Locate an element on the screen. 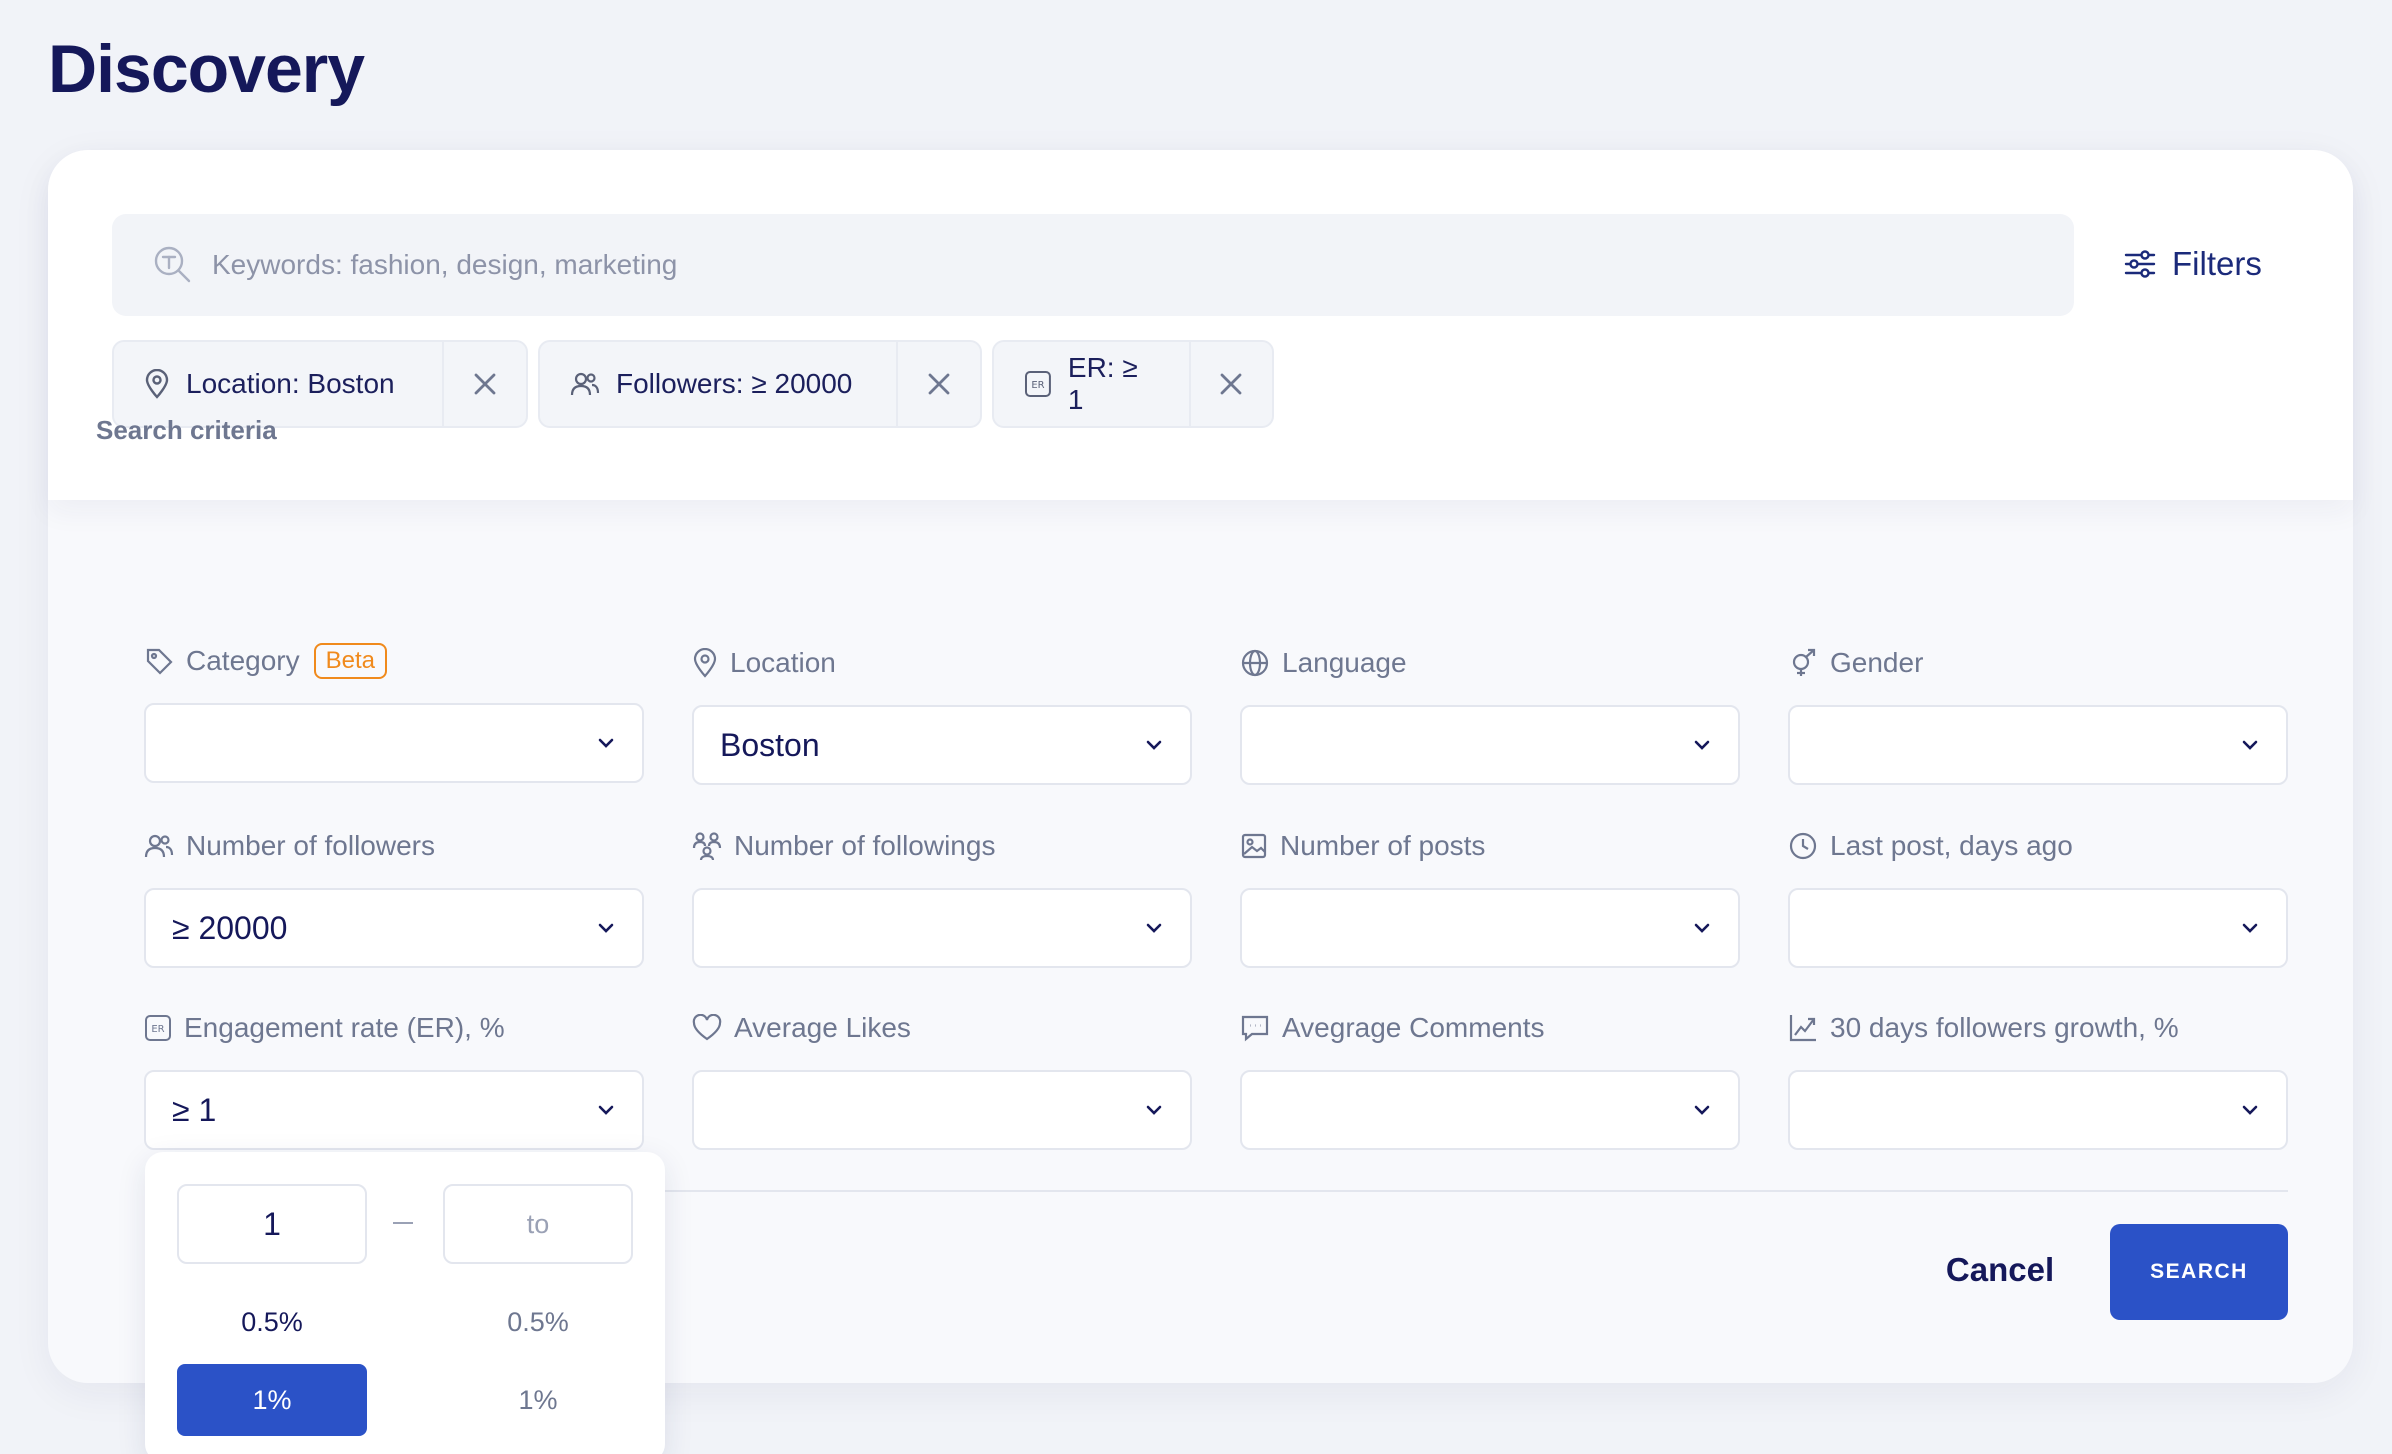 The image size is (2392, 1454). field-label: Language is located at coordinates (1344, 662).